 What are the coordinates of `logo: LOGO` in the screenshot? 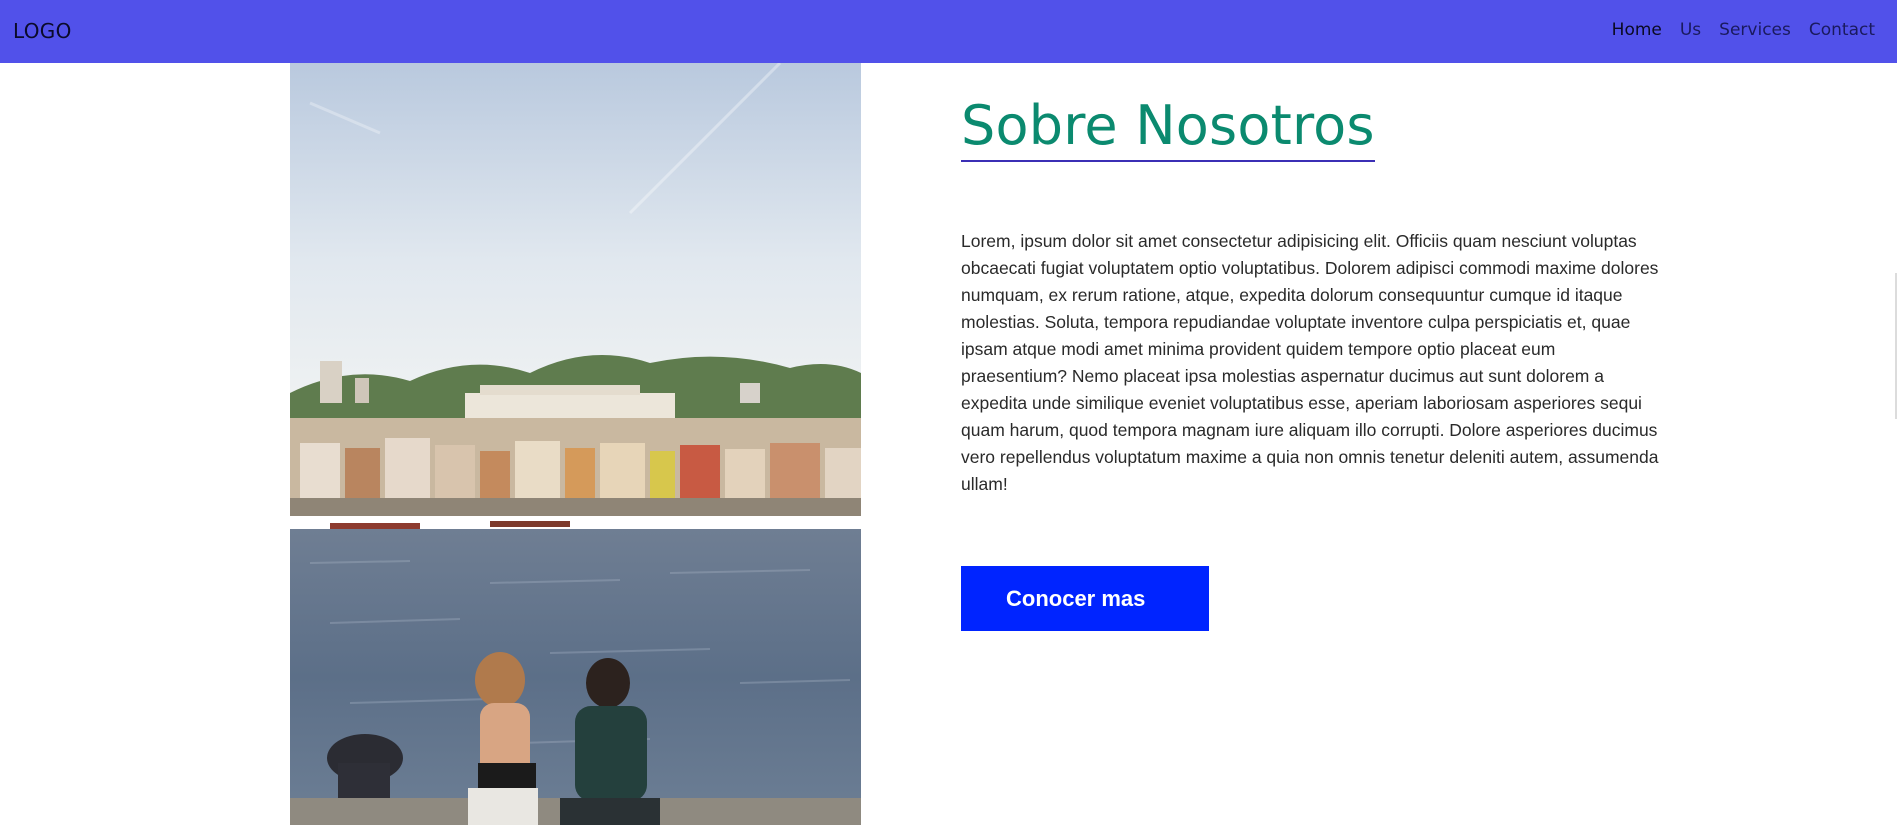 It's located at (42, 31).